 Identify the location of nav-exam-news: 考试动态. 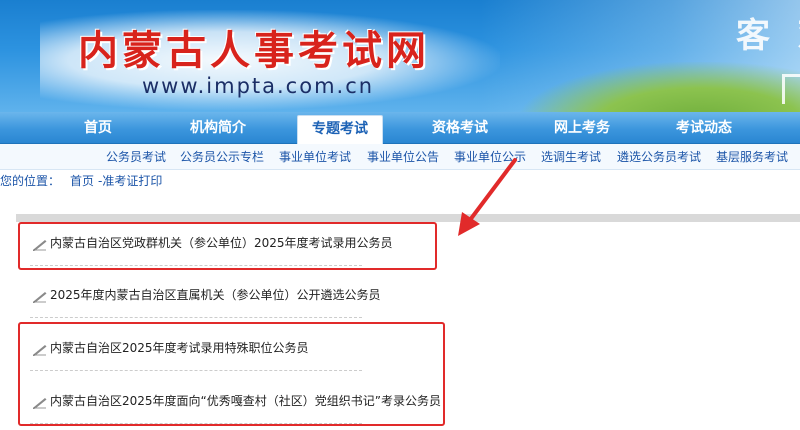
(704, 128).